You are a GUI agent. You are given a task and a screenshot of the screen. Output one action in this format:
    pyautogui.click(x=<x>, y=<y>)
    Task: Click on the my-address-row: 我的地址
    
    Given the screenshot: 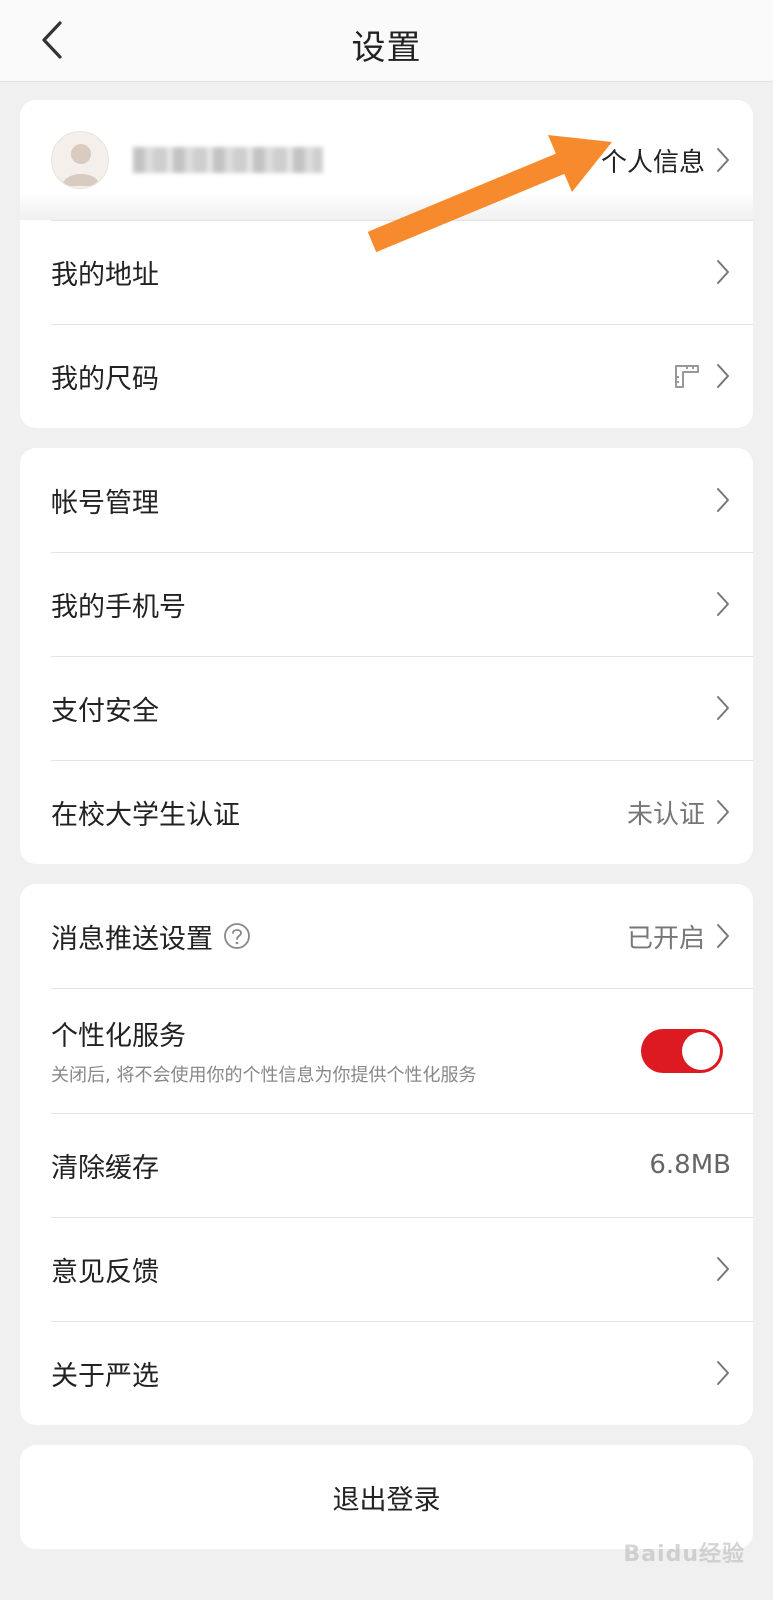 What is the action you would take?
    pyautogui.click(x=386, y=272)
    